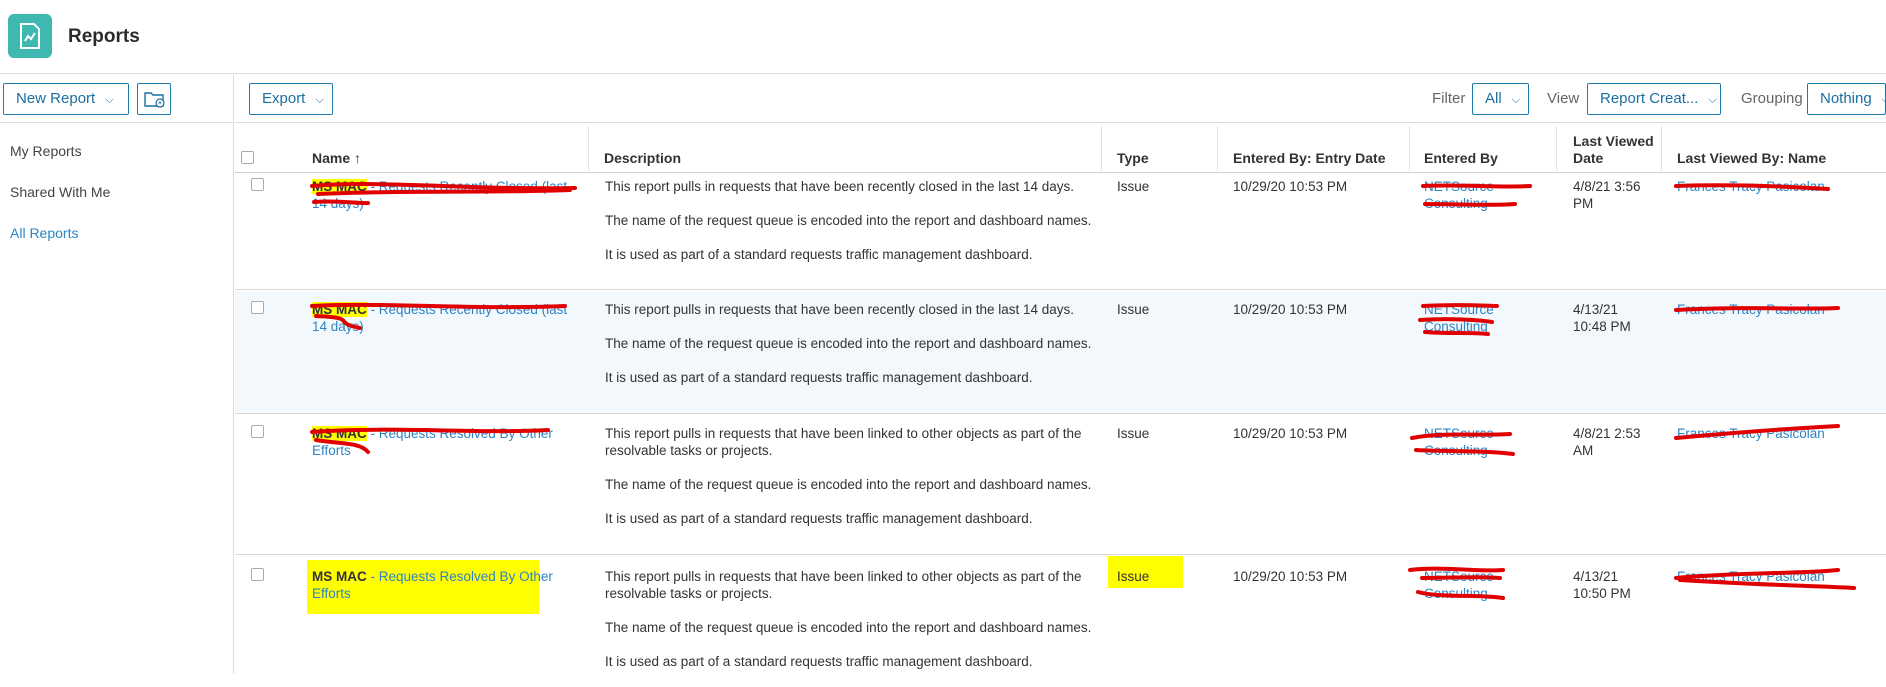  What do you see at coordinates (44, 233) in the screenshot?
I see `sidebar-item-all-reports: All Reports` at bounding box center [44, 233].